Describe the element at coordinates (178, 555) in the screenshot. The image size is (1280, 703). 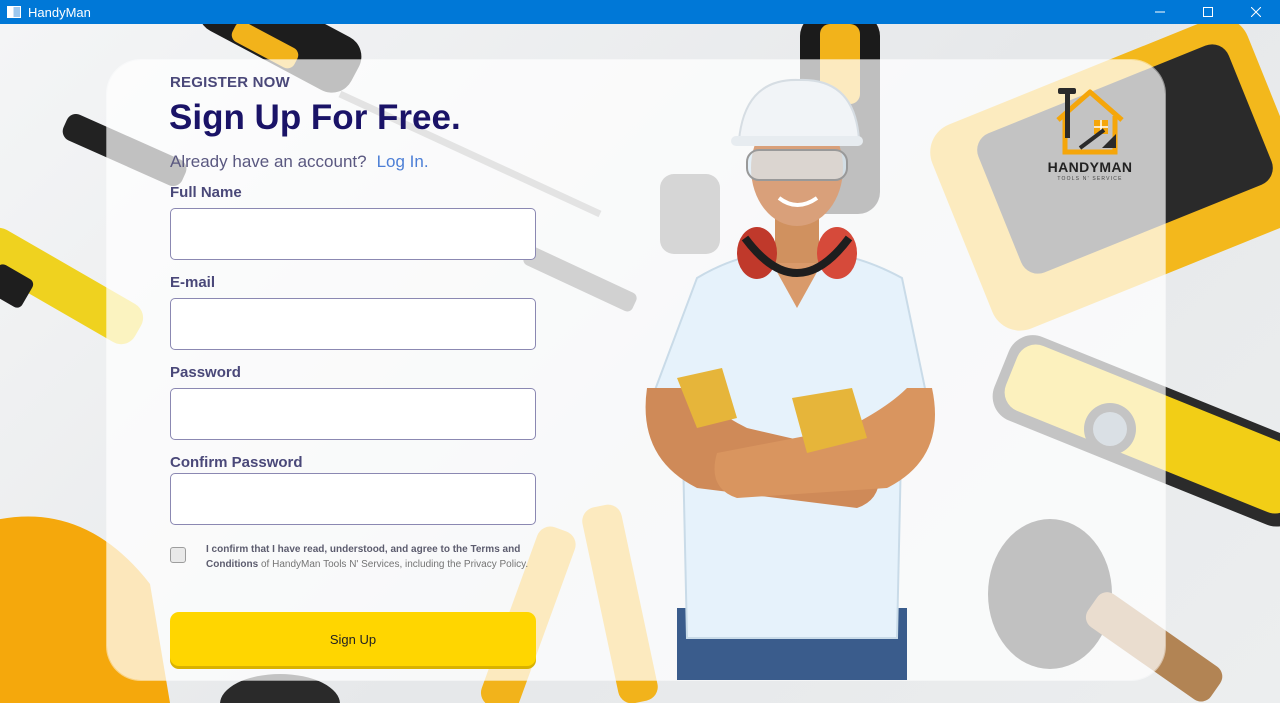
I see `terms-checkbox` at that location.